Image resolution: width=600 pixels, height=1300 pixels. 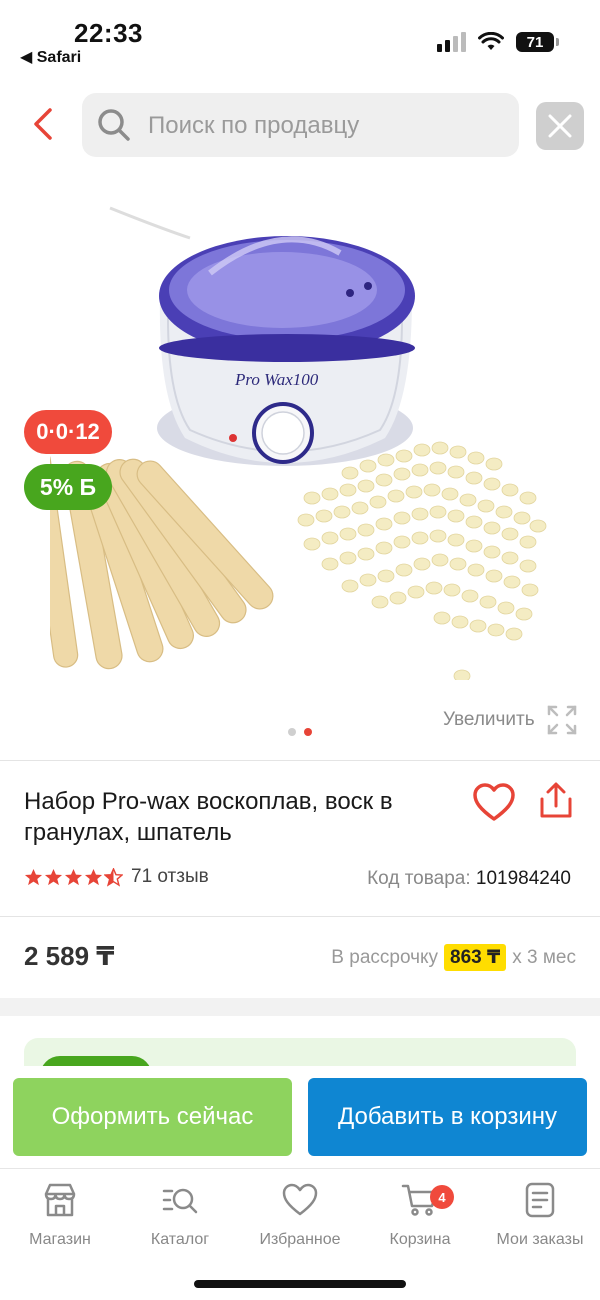 What do you see at coordinates (170, 877) in the screenshot?
I see `review-count: 71 отзыв` at bounding box center [170, 877].